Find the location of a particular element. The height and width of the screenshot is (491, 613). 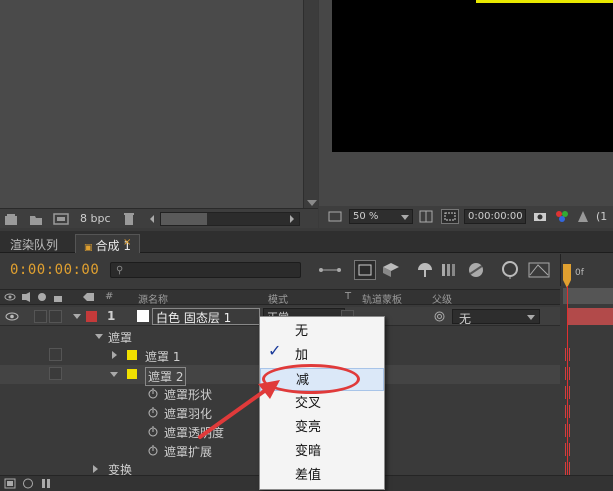

layer-column-header: # 源名称 模式 T 轨道蒙板 父级 is located at coordinates (280, 297).